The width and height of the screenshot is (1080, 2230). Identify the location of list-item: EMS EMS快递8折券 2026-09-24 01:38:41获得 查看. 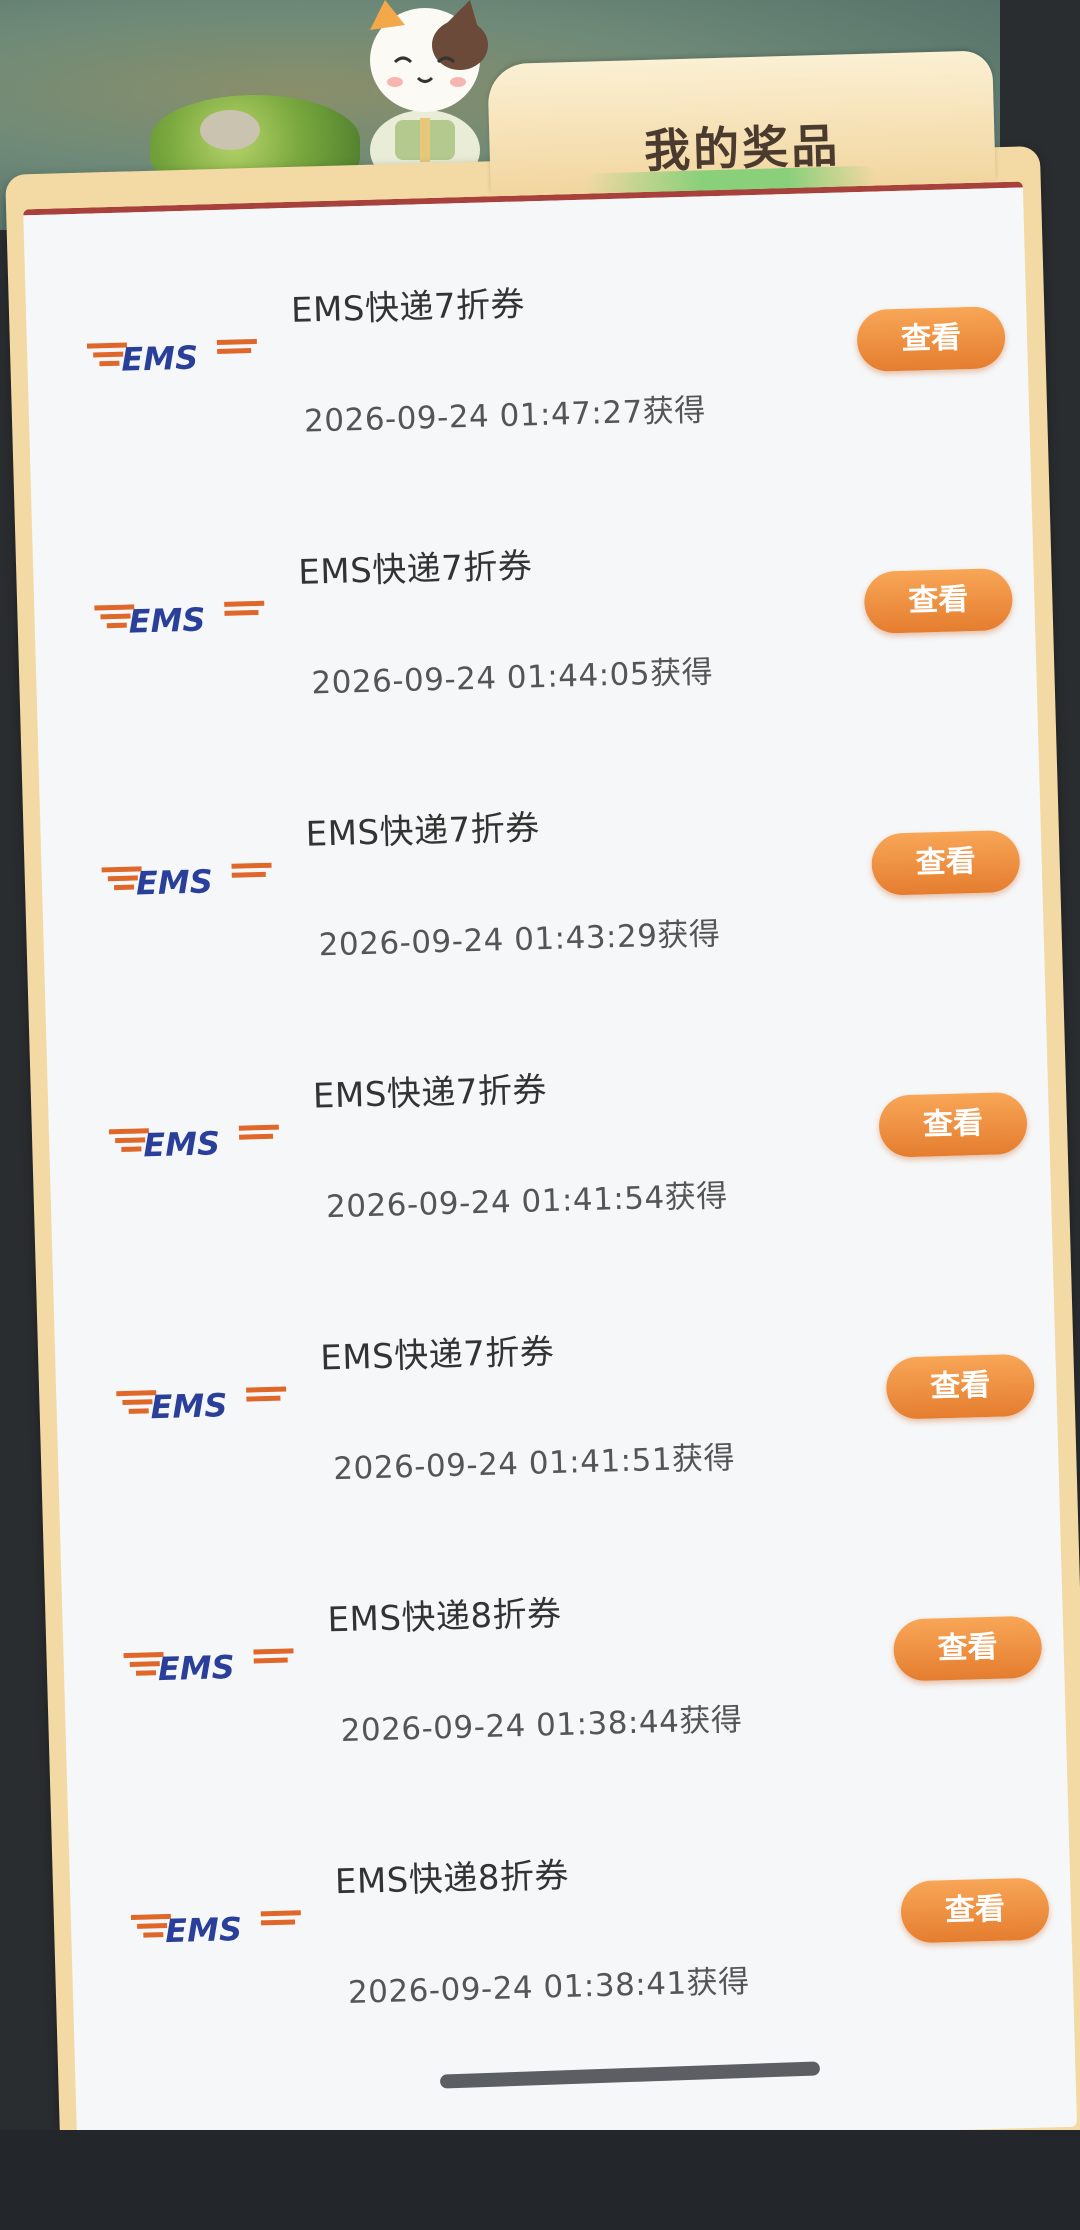
(570, 1904).